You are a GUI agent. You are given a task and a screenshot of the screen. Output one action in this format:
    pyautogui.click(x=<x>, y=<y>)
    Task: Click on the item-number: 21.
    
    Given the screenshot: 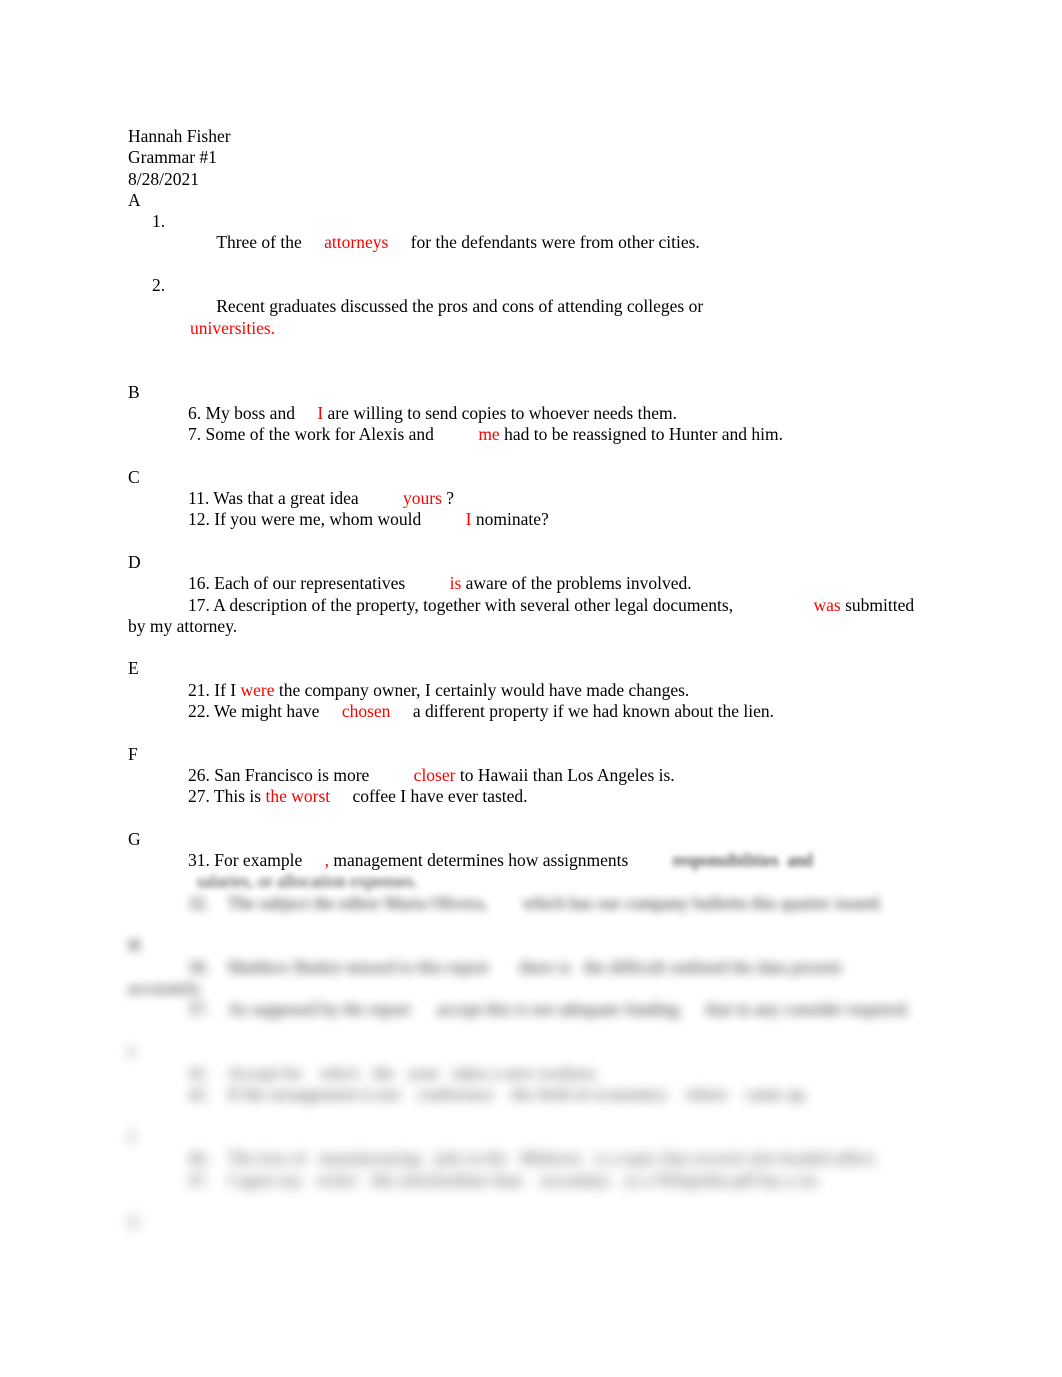 What is the action you would take?
    pyautogui.click(x=199, y=689)
    